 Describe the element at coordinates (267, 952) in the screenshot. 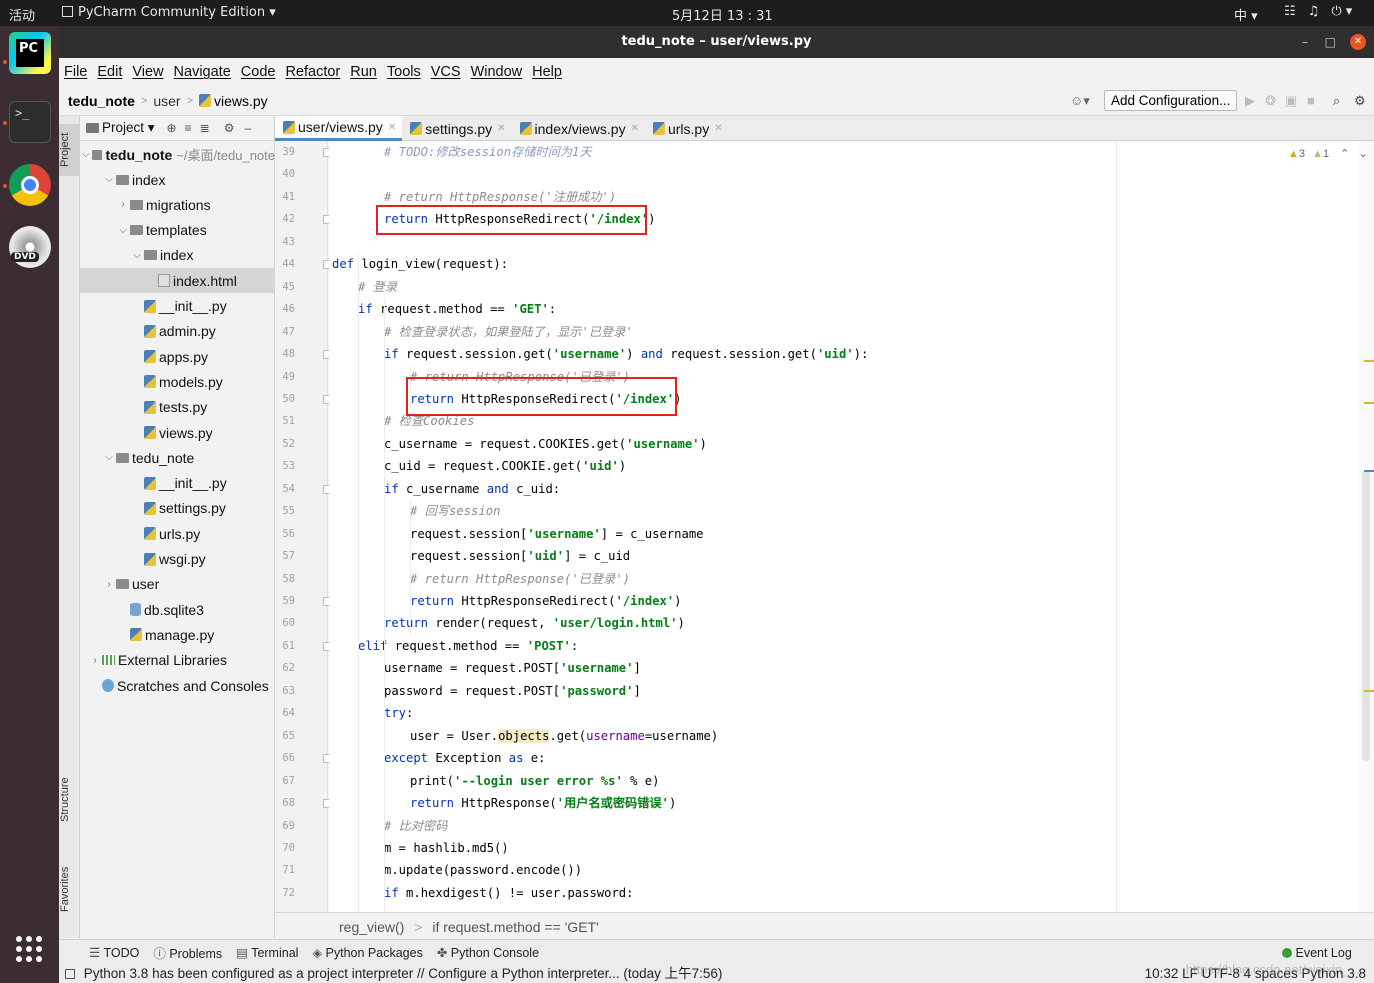

I see `tool-tab-terminal: ▤ Terminal` at that location.